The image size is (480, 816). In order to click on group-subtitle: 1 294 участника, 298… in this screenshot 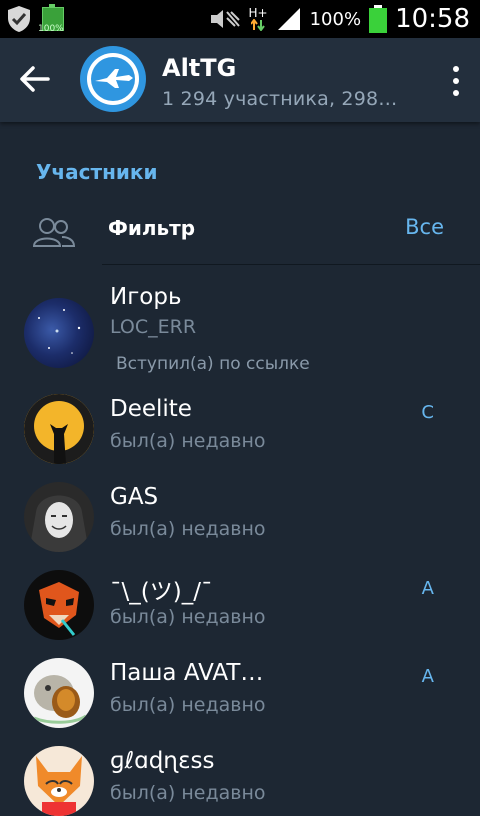, I will do `click(280, 99)`.